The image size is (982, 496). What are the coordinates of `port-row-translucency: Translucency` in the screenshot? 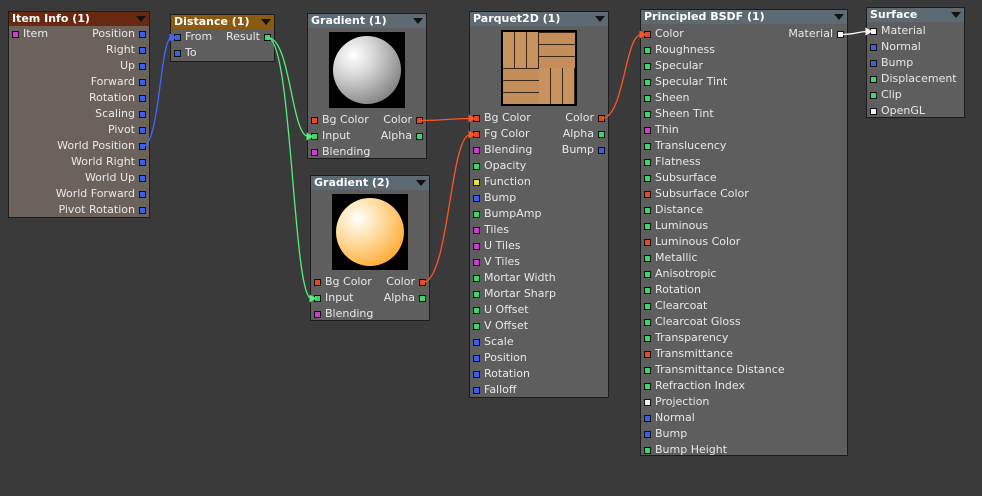 It's located at (744, 146).